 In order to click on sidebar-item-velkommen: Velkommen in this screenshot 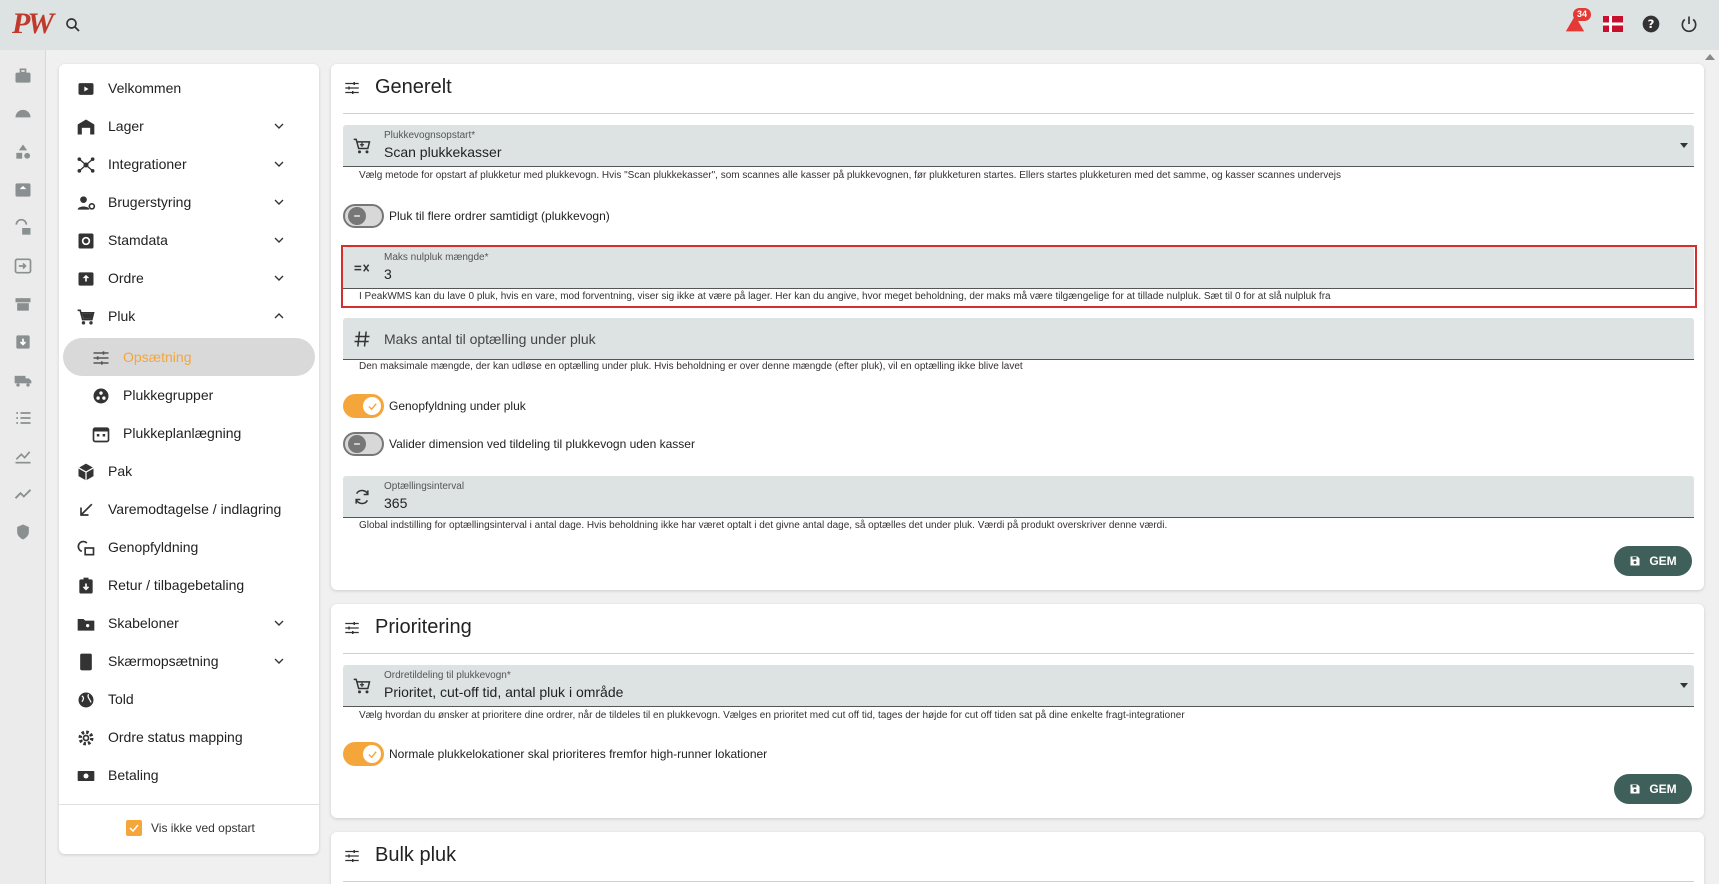, I will do `click(189, 88)`.